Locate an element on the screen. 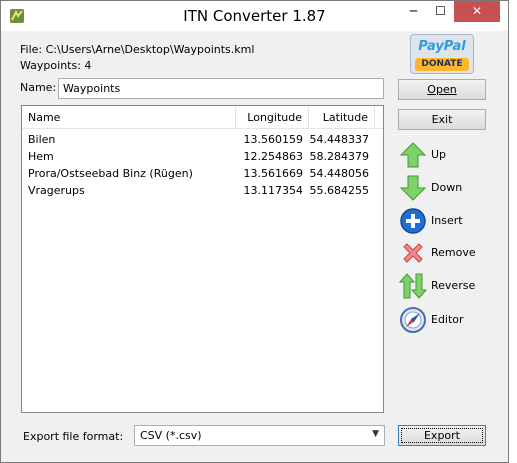  reverse-arrows-icon is located at coordinates (413, 286).